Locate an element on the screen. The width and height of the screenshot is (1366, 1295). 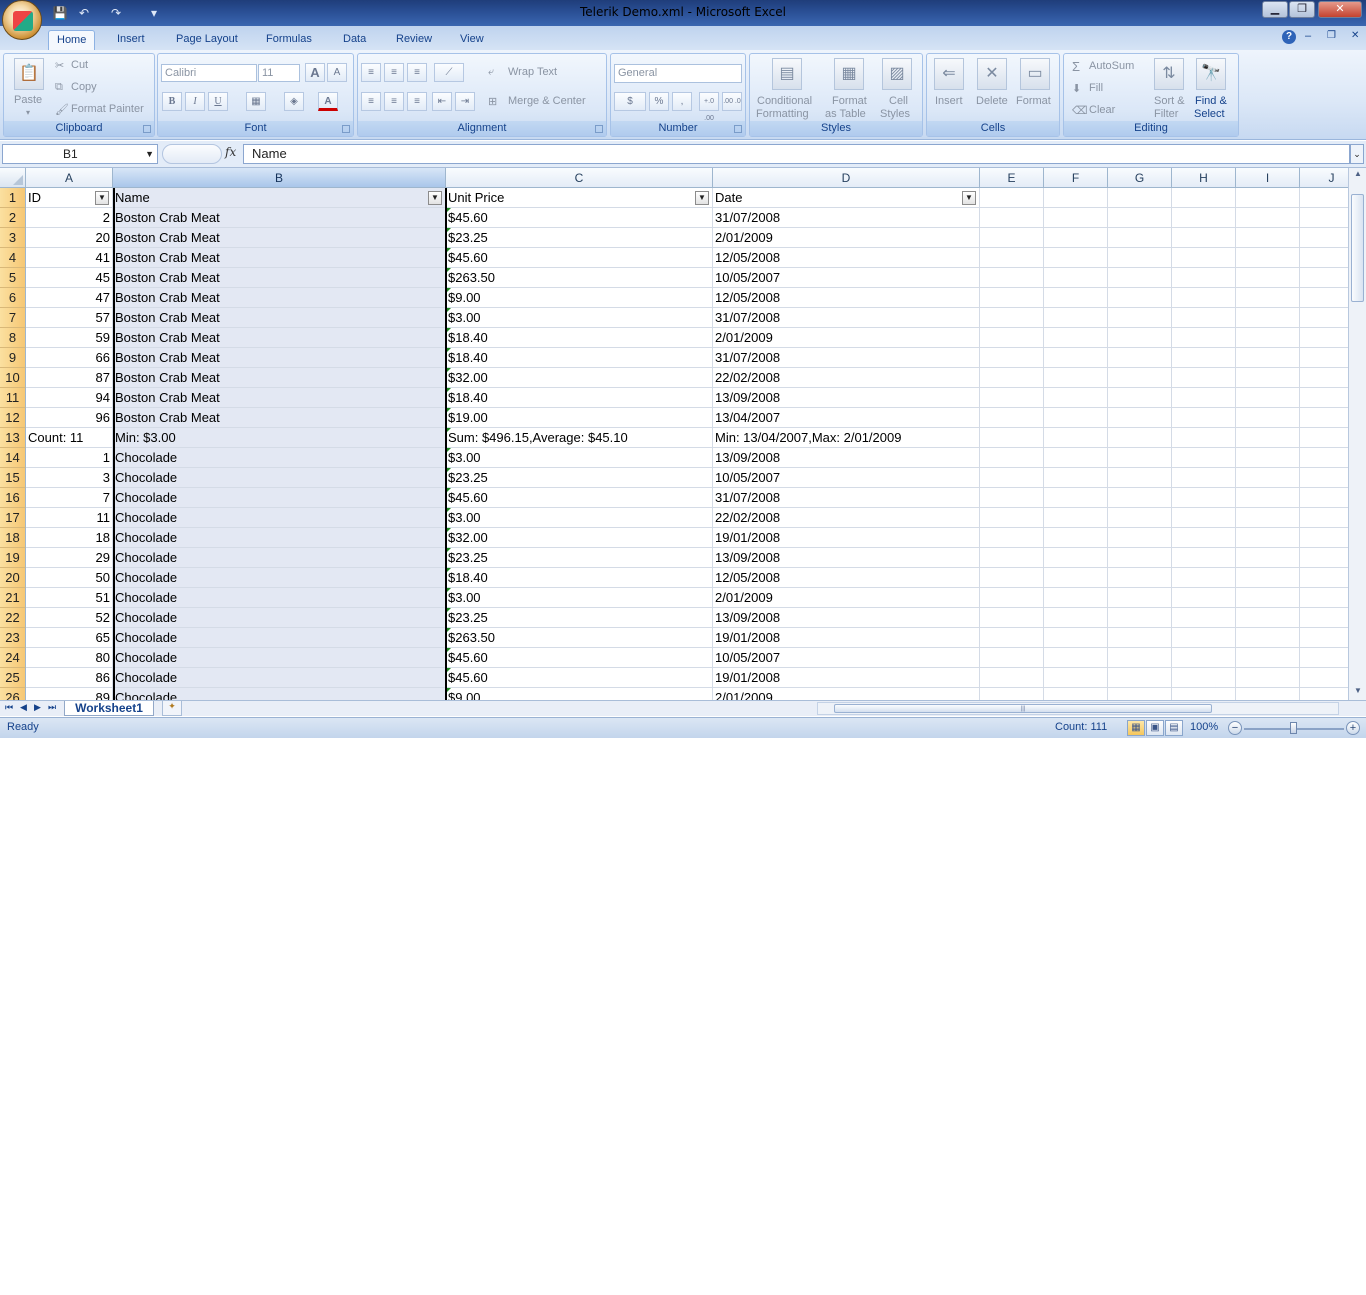
cell-f3 is located at coordinates (1076, 238).